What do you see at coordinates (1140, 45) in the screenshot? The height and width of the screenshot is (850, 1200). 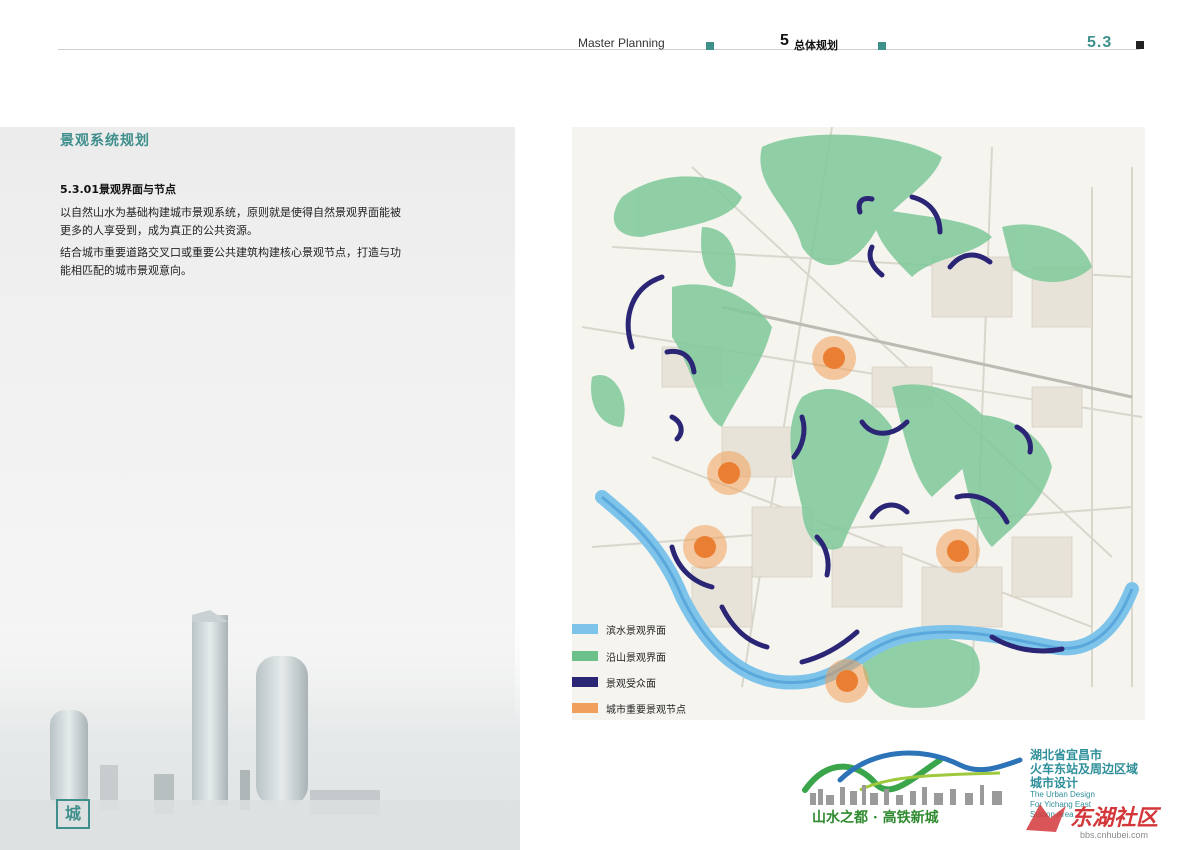 I see `header-end-marker` at bounding box center [1140, 45].